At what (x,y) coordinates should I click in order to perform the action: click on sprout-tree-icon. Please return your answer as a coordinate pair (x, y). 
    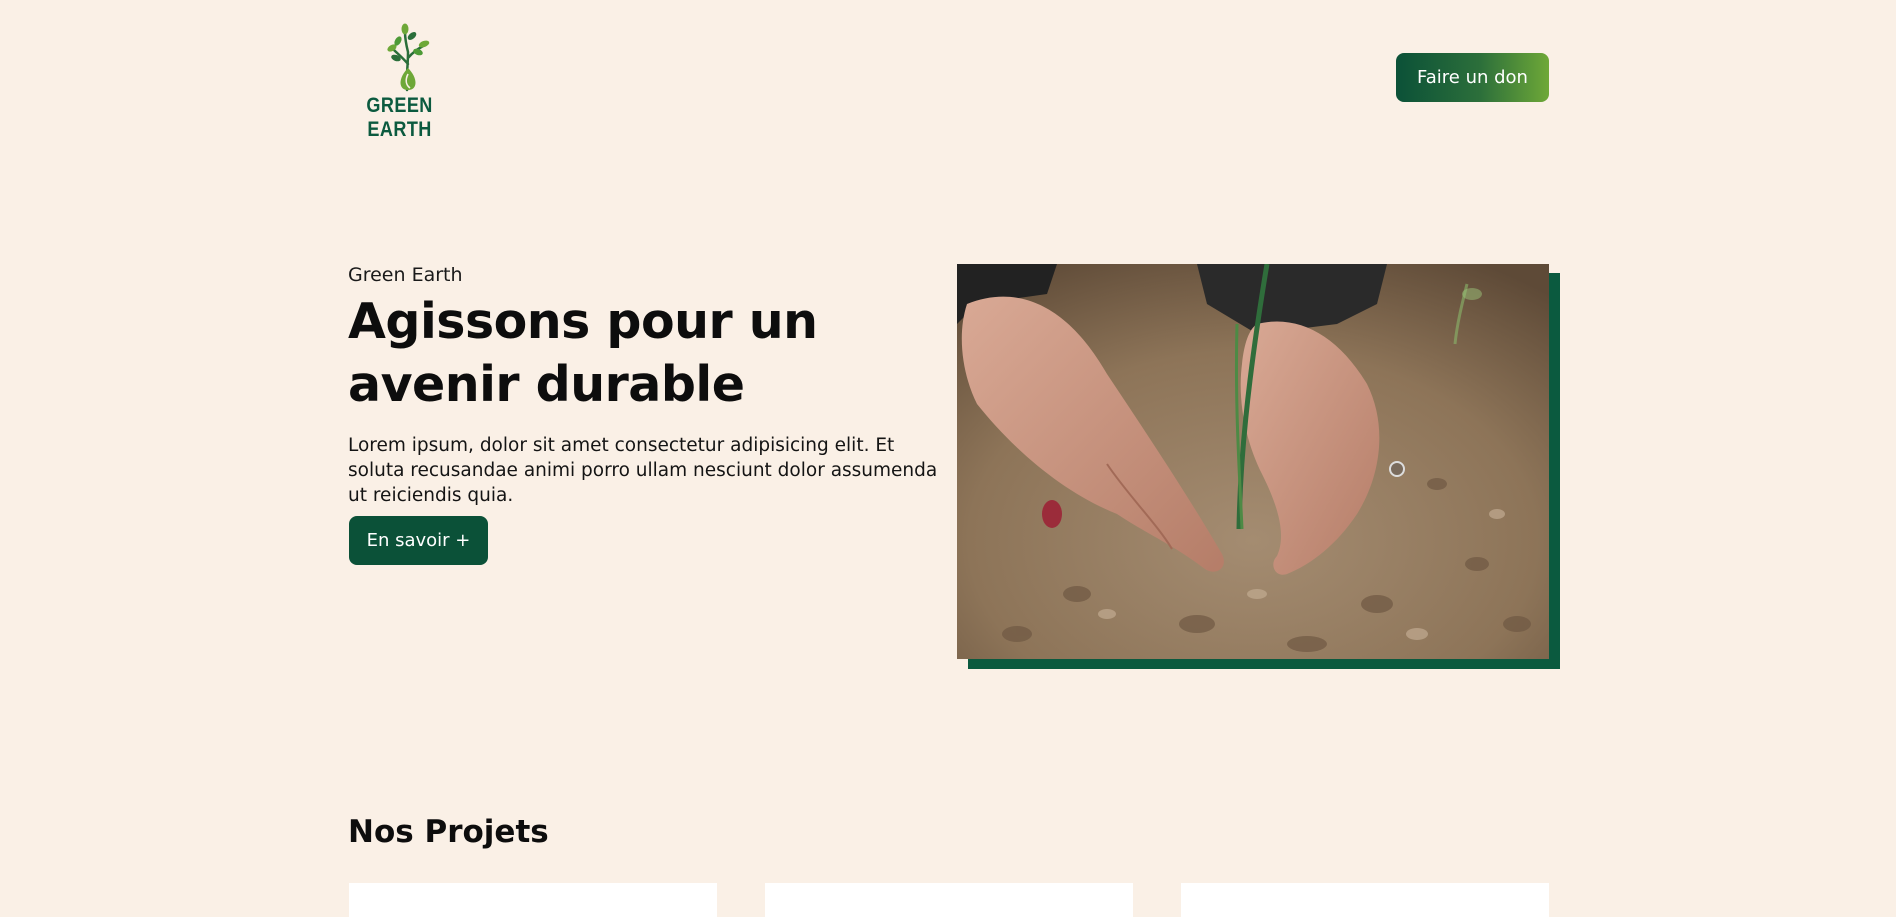
    Looking at the image, I should click on (408, 57).